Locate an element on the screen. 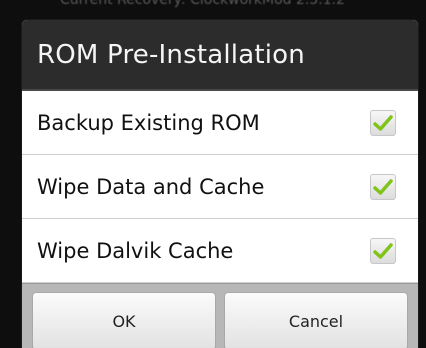  backup-checkbox is located at coordinates (383, 122).